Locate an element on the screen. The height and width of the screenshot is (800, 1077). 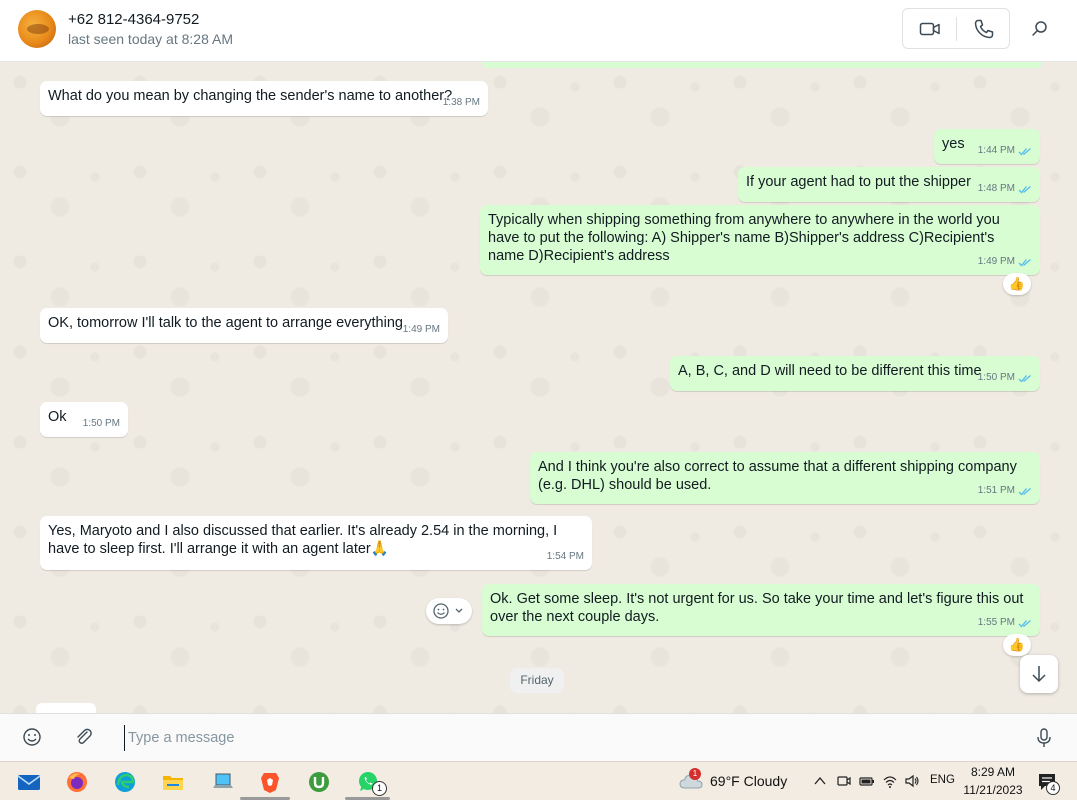
volume-button is located at coordinates (912, 781).